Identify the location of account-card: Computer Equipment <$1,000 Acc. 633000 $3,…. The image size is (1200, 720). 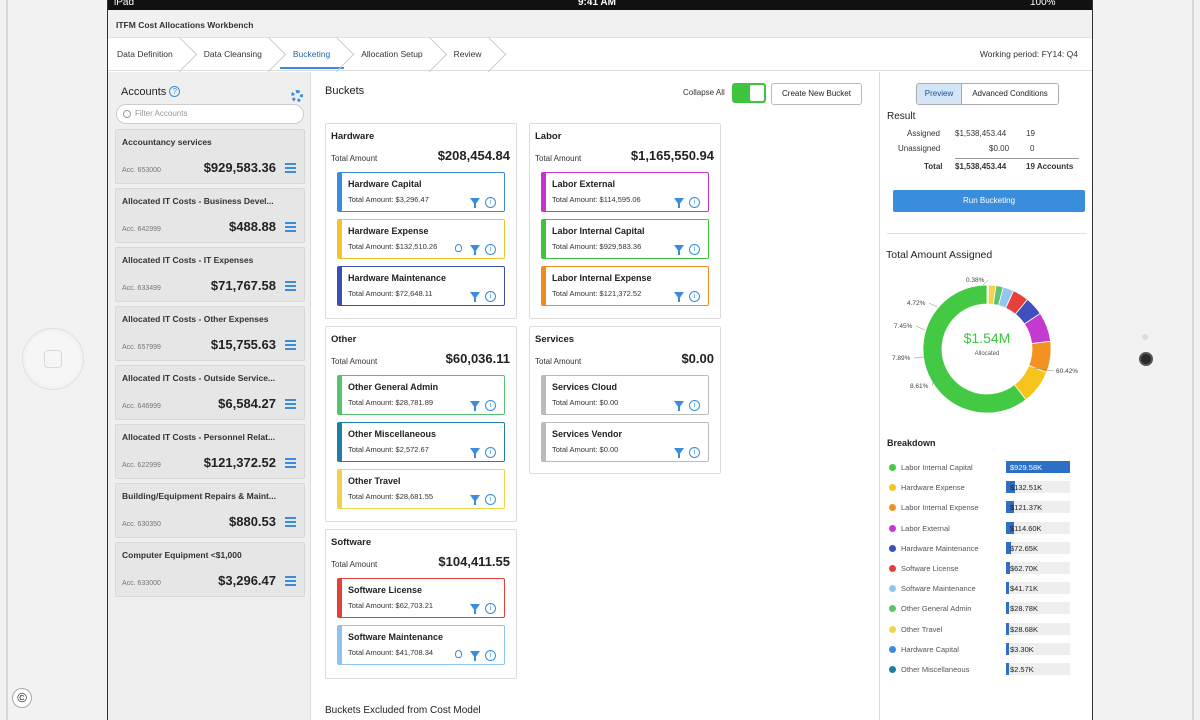
(210, 569).